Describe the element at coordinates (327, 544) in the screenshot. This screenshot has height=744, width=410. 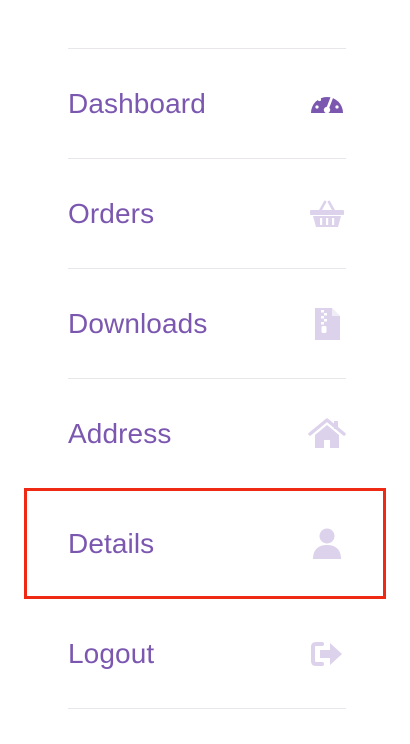
I see `user-icon` at that location.